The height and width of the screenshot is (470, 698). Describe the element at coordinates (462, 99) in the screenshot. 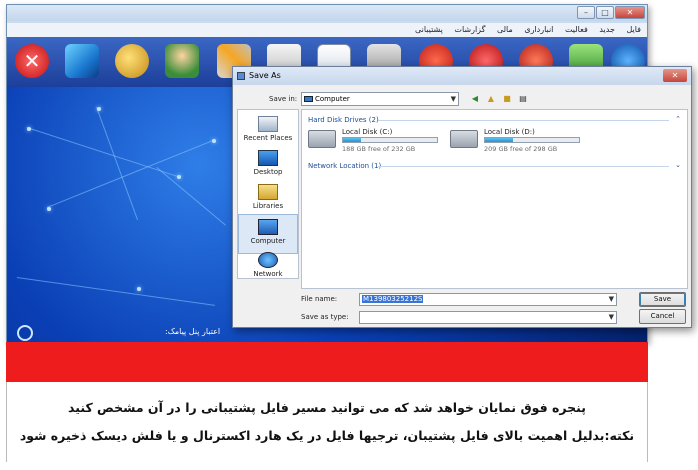

I see `save-in-row: Save in: Computer ▼ ◀ ▲ ■ ▤` at that location.